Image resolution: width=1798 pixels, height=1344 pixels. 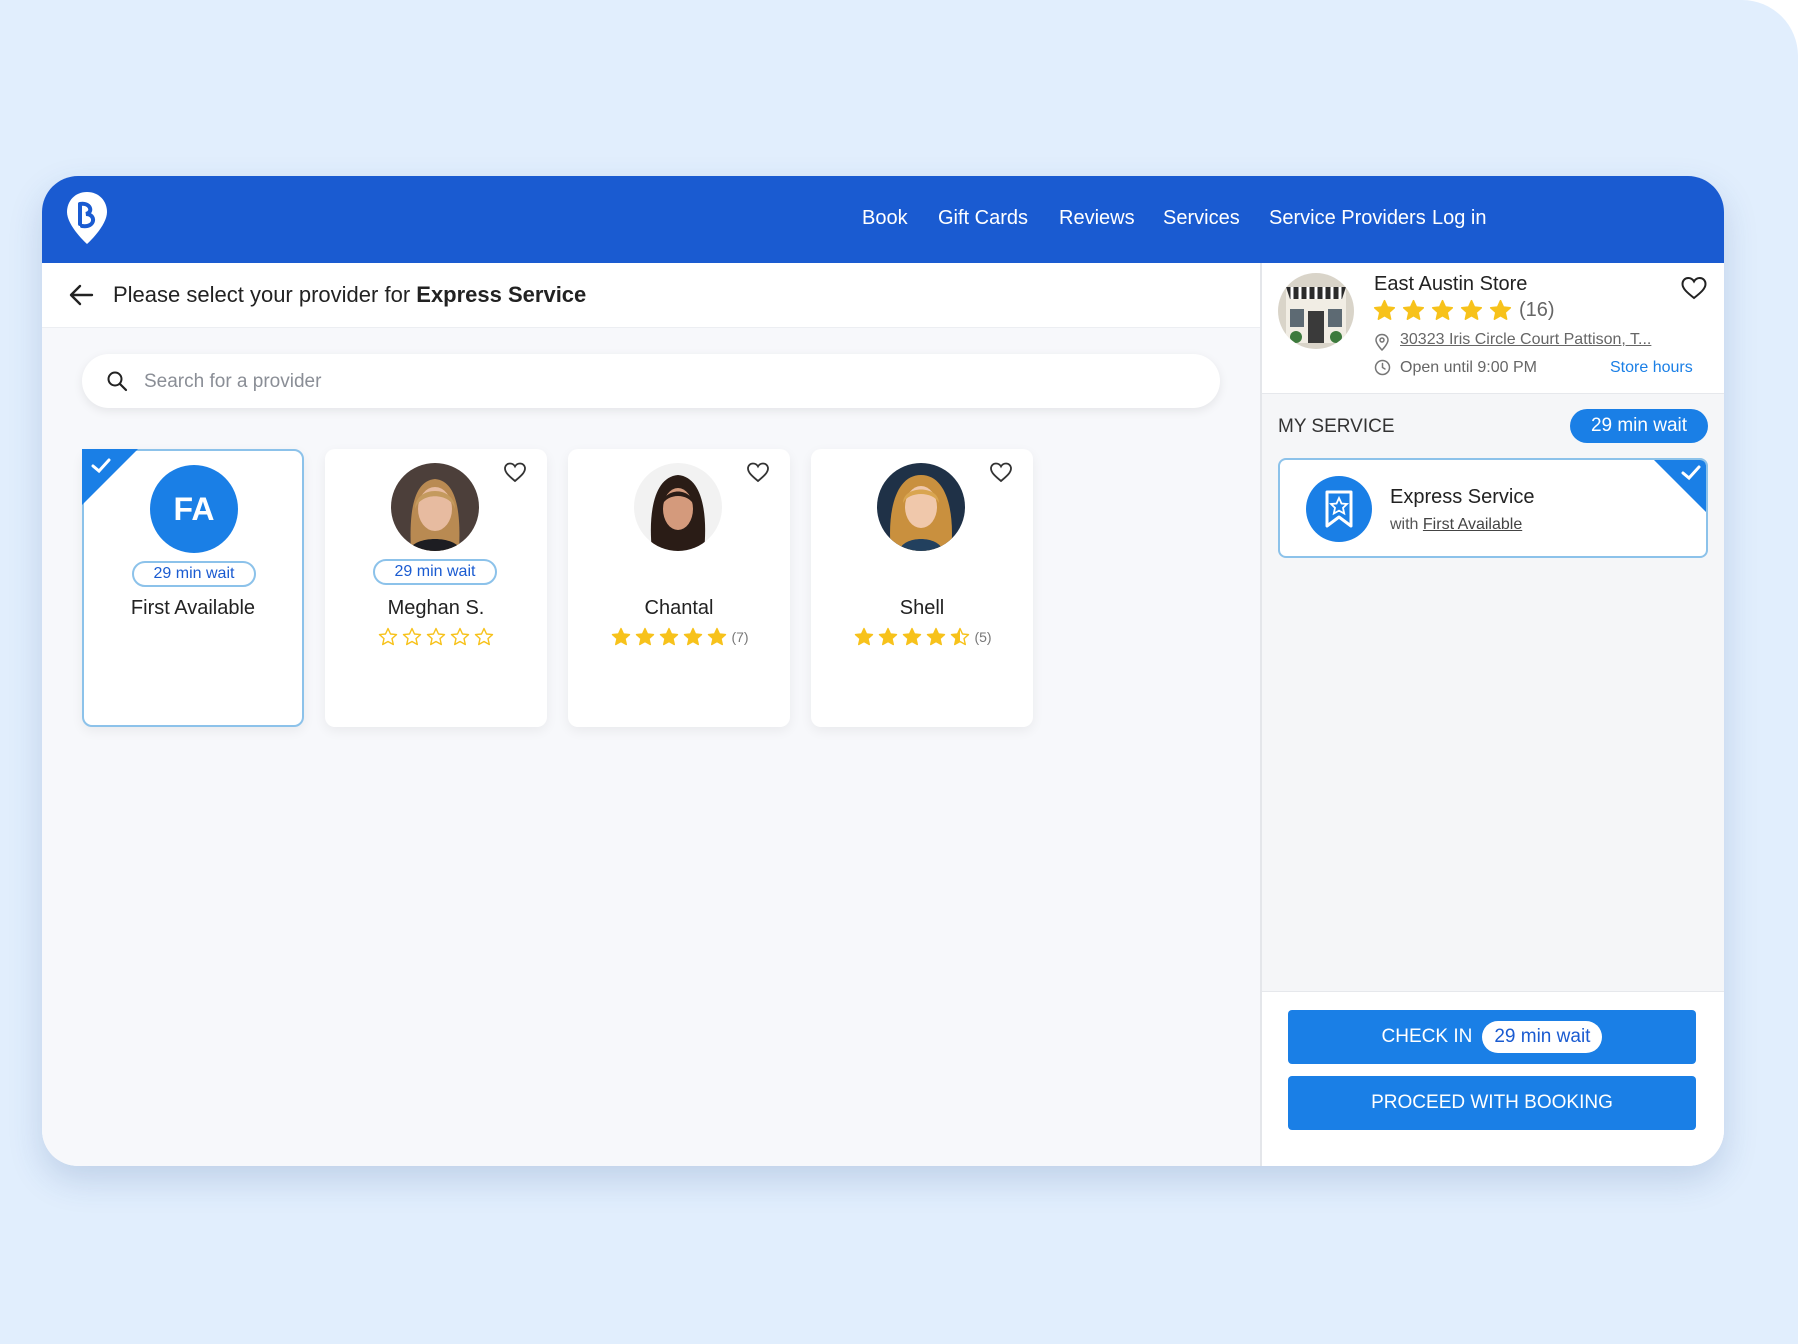 I want to click on rating-stars: (7), so click(x=679, y=637).